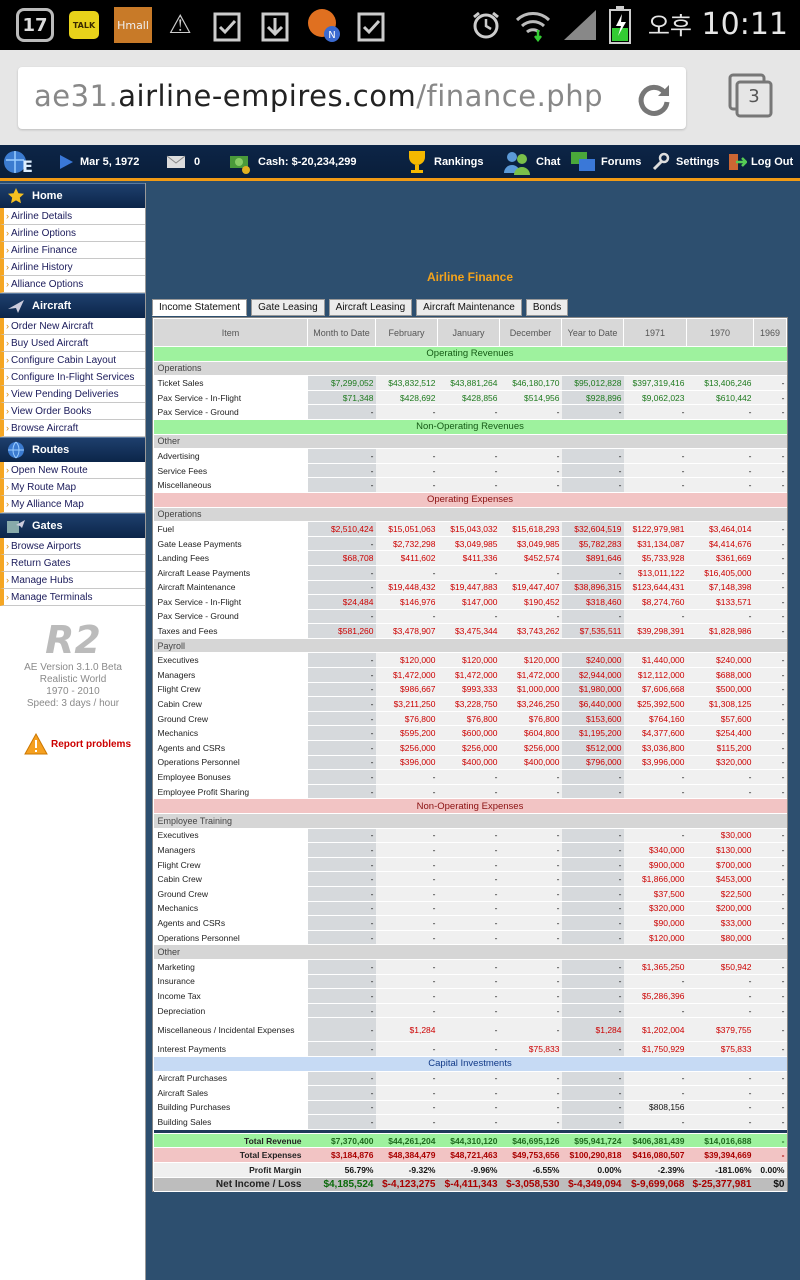  Describe the element at coordinates (468, 602) in the screenshot. I see `value-cell: $147,000` at that location.